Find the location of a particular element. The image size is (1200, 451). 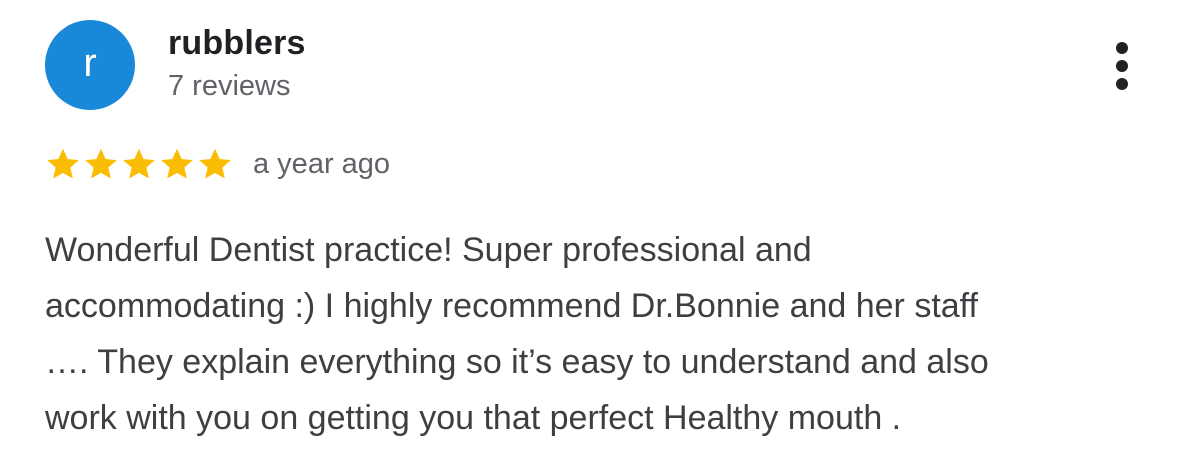

rating-row: a year ago is located at coordinates (217, 164).